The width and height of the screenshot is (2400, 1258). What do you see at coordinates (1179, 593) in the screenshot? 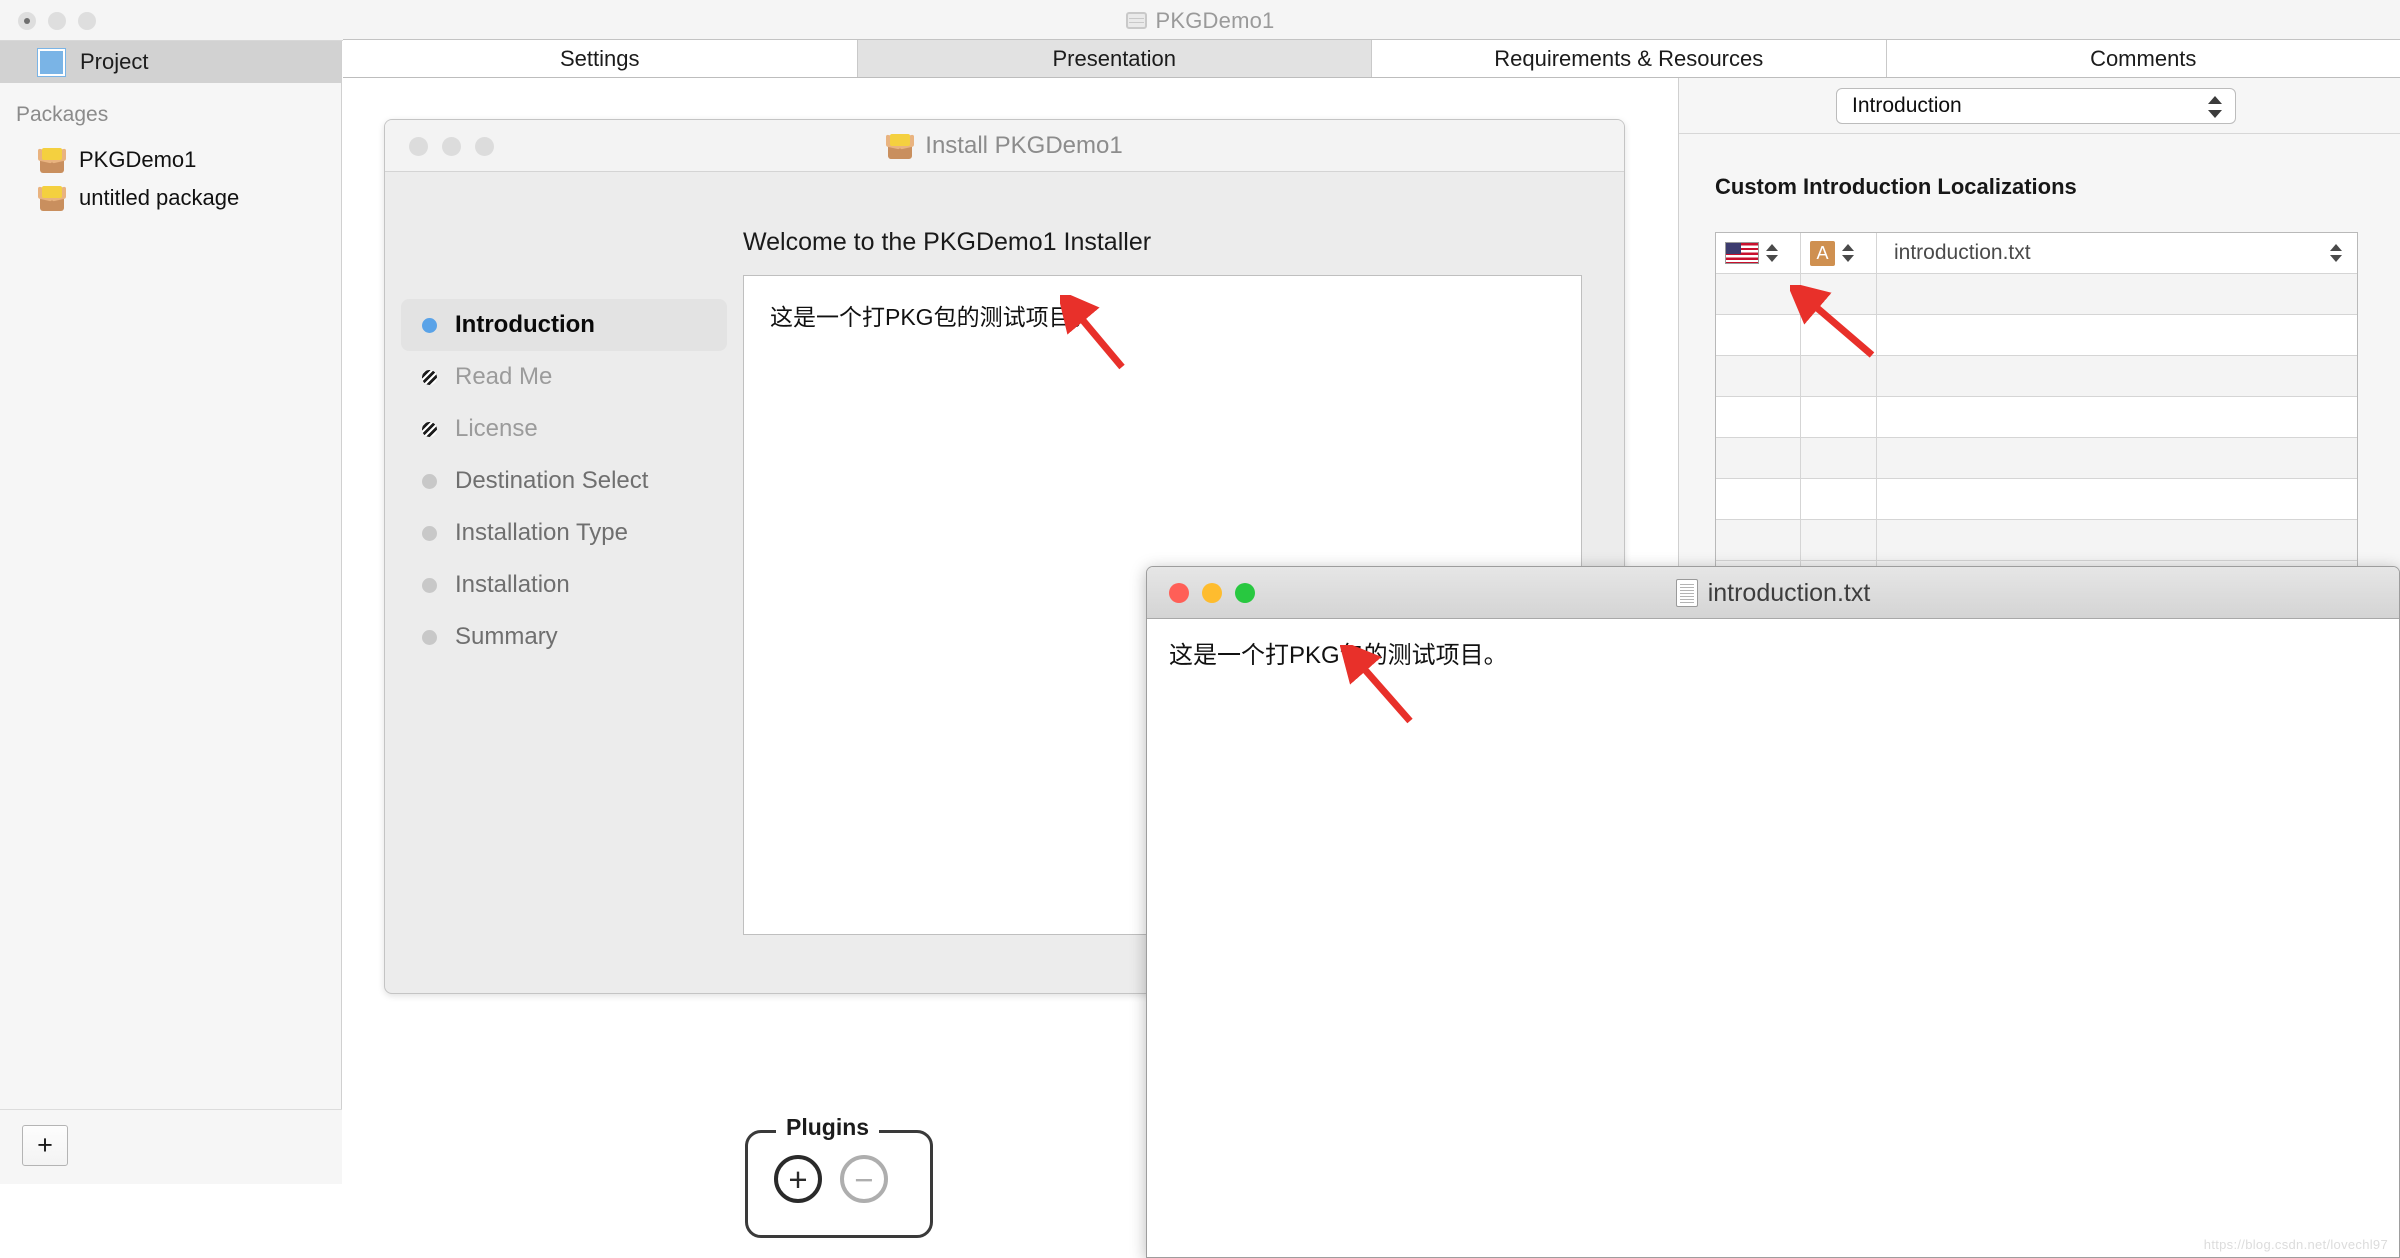
I see `close-button` at bounding box center [1179, 593].